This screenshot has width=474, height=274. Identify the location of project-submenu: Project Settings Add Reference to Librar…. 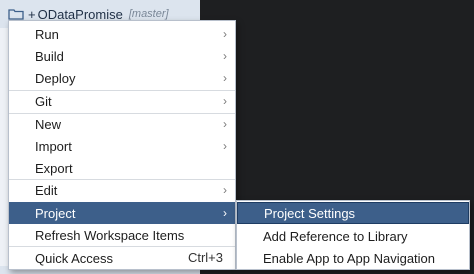
(353, 235).